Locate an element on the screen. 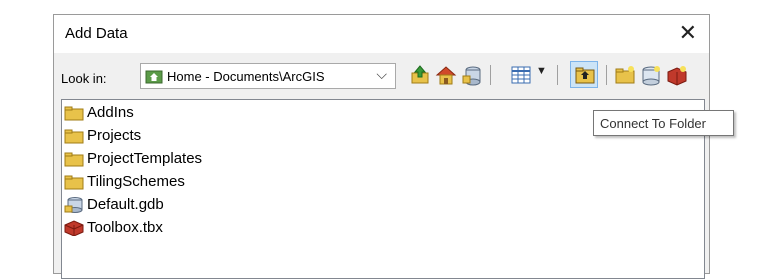 This screenshot has width=769, height=279. list-item-label: Projects is located at coordinates (114, 135).